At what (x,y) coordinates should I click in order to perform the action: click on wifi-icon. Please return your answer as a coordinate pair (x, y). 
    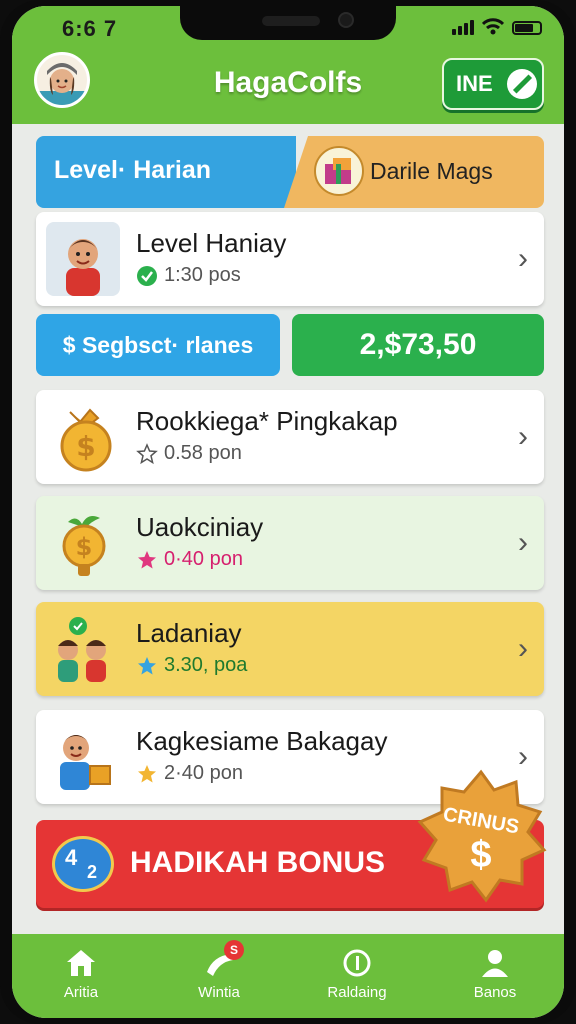
    Looking at the image, I should click on (493, 26).